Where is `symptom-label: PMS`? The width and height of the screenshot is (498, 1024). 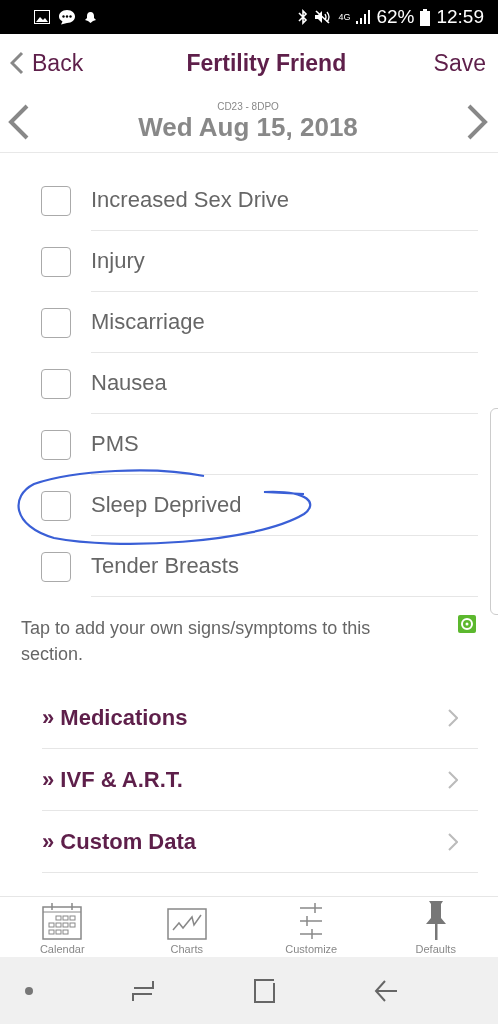
symptom-label: PMS is located at coordinates (284, 444).